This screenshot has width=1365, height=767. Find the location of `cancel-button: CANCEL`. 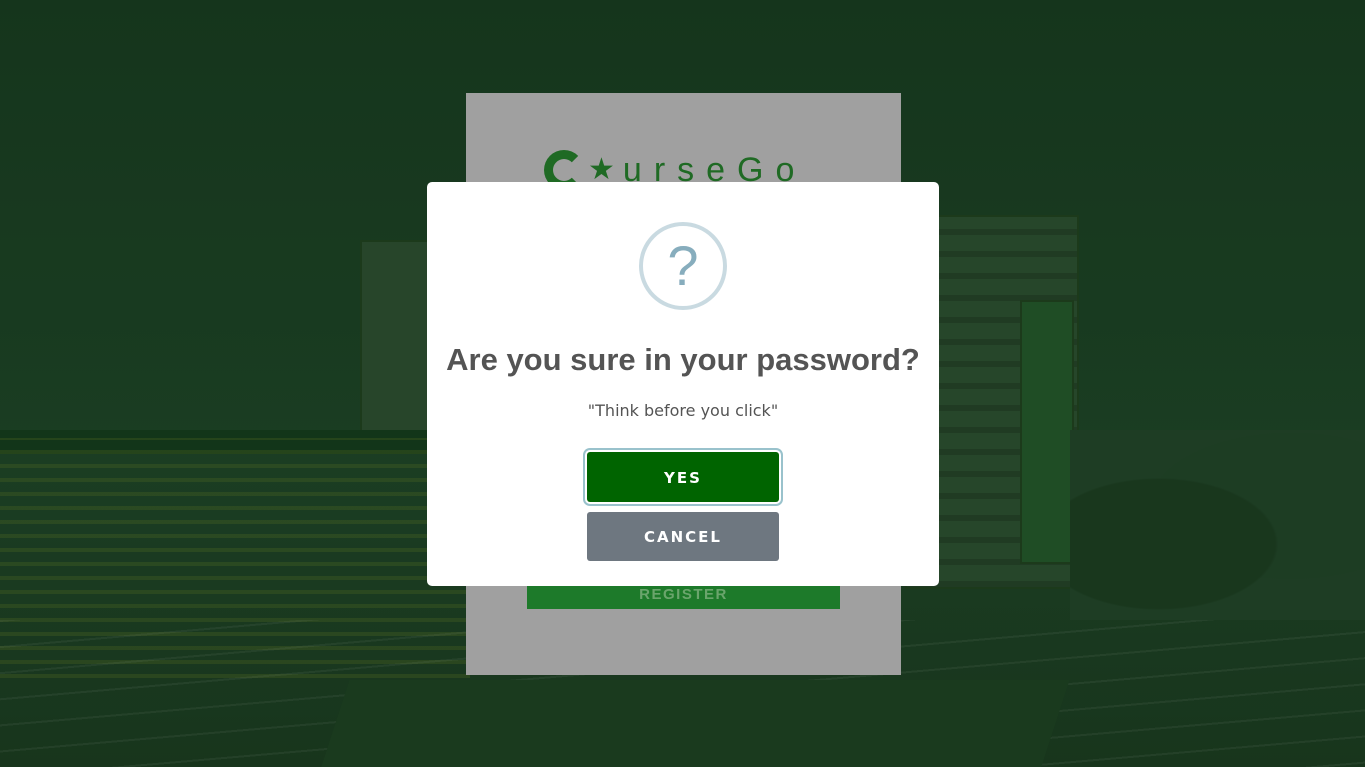

cancel-button: CANCEL is located at coordinates (683, 536).